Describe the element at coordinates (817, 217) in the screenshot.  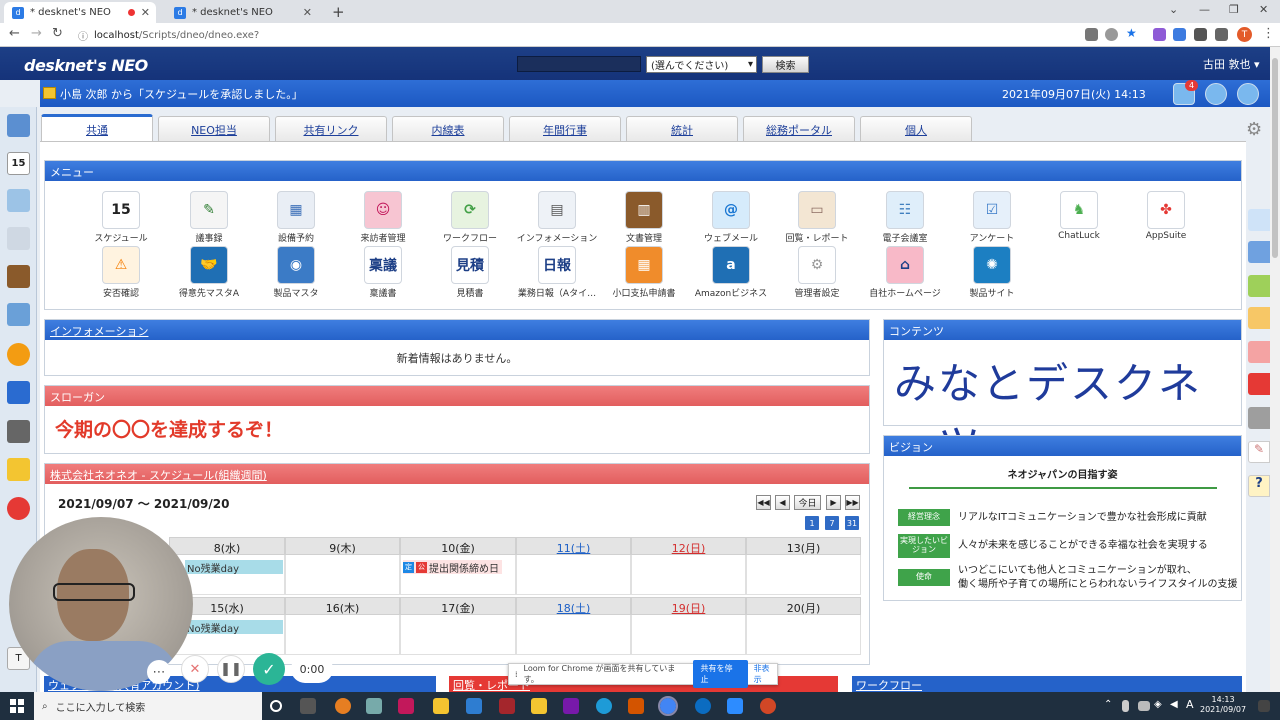
I see `menu-item: ▭ 回覧・レポート` at that location.